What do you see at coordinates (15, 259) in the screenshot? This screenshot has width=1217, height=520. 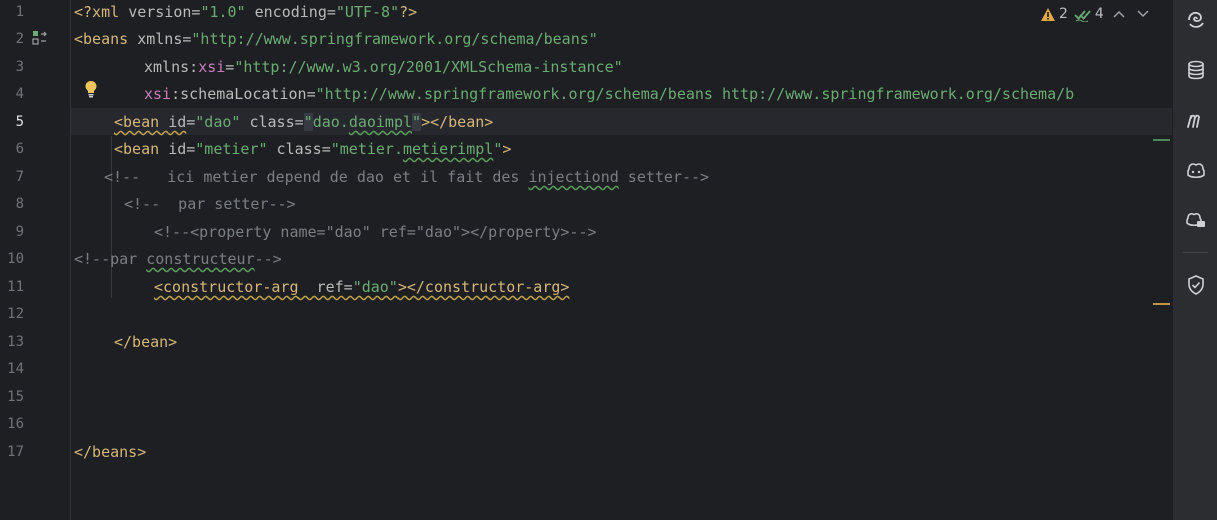 I see `line-number: 10` at bounding box center [15, 259].